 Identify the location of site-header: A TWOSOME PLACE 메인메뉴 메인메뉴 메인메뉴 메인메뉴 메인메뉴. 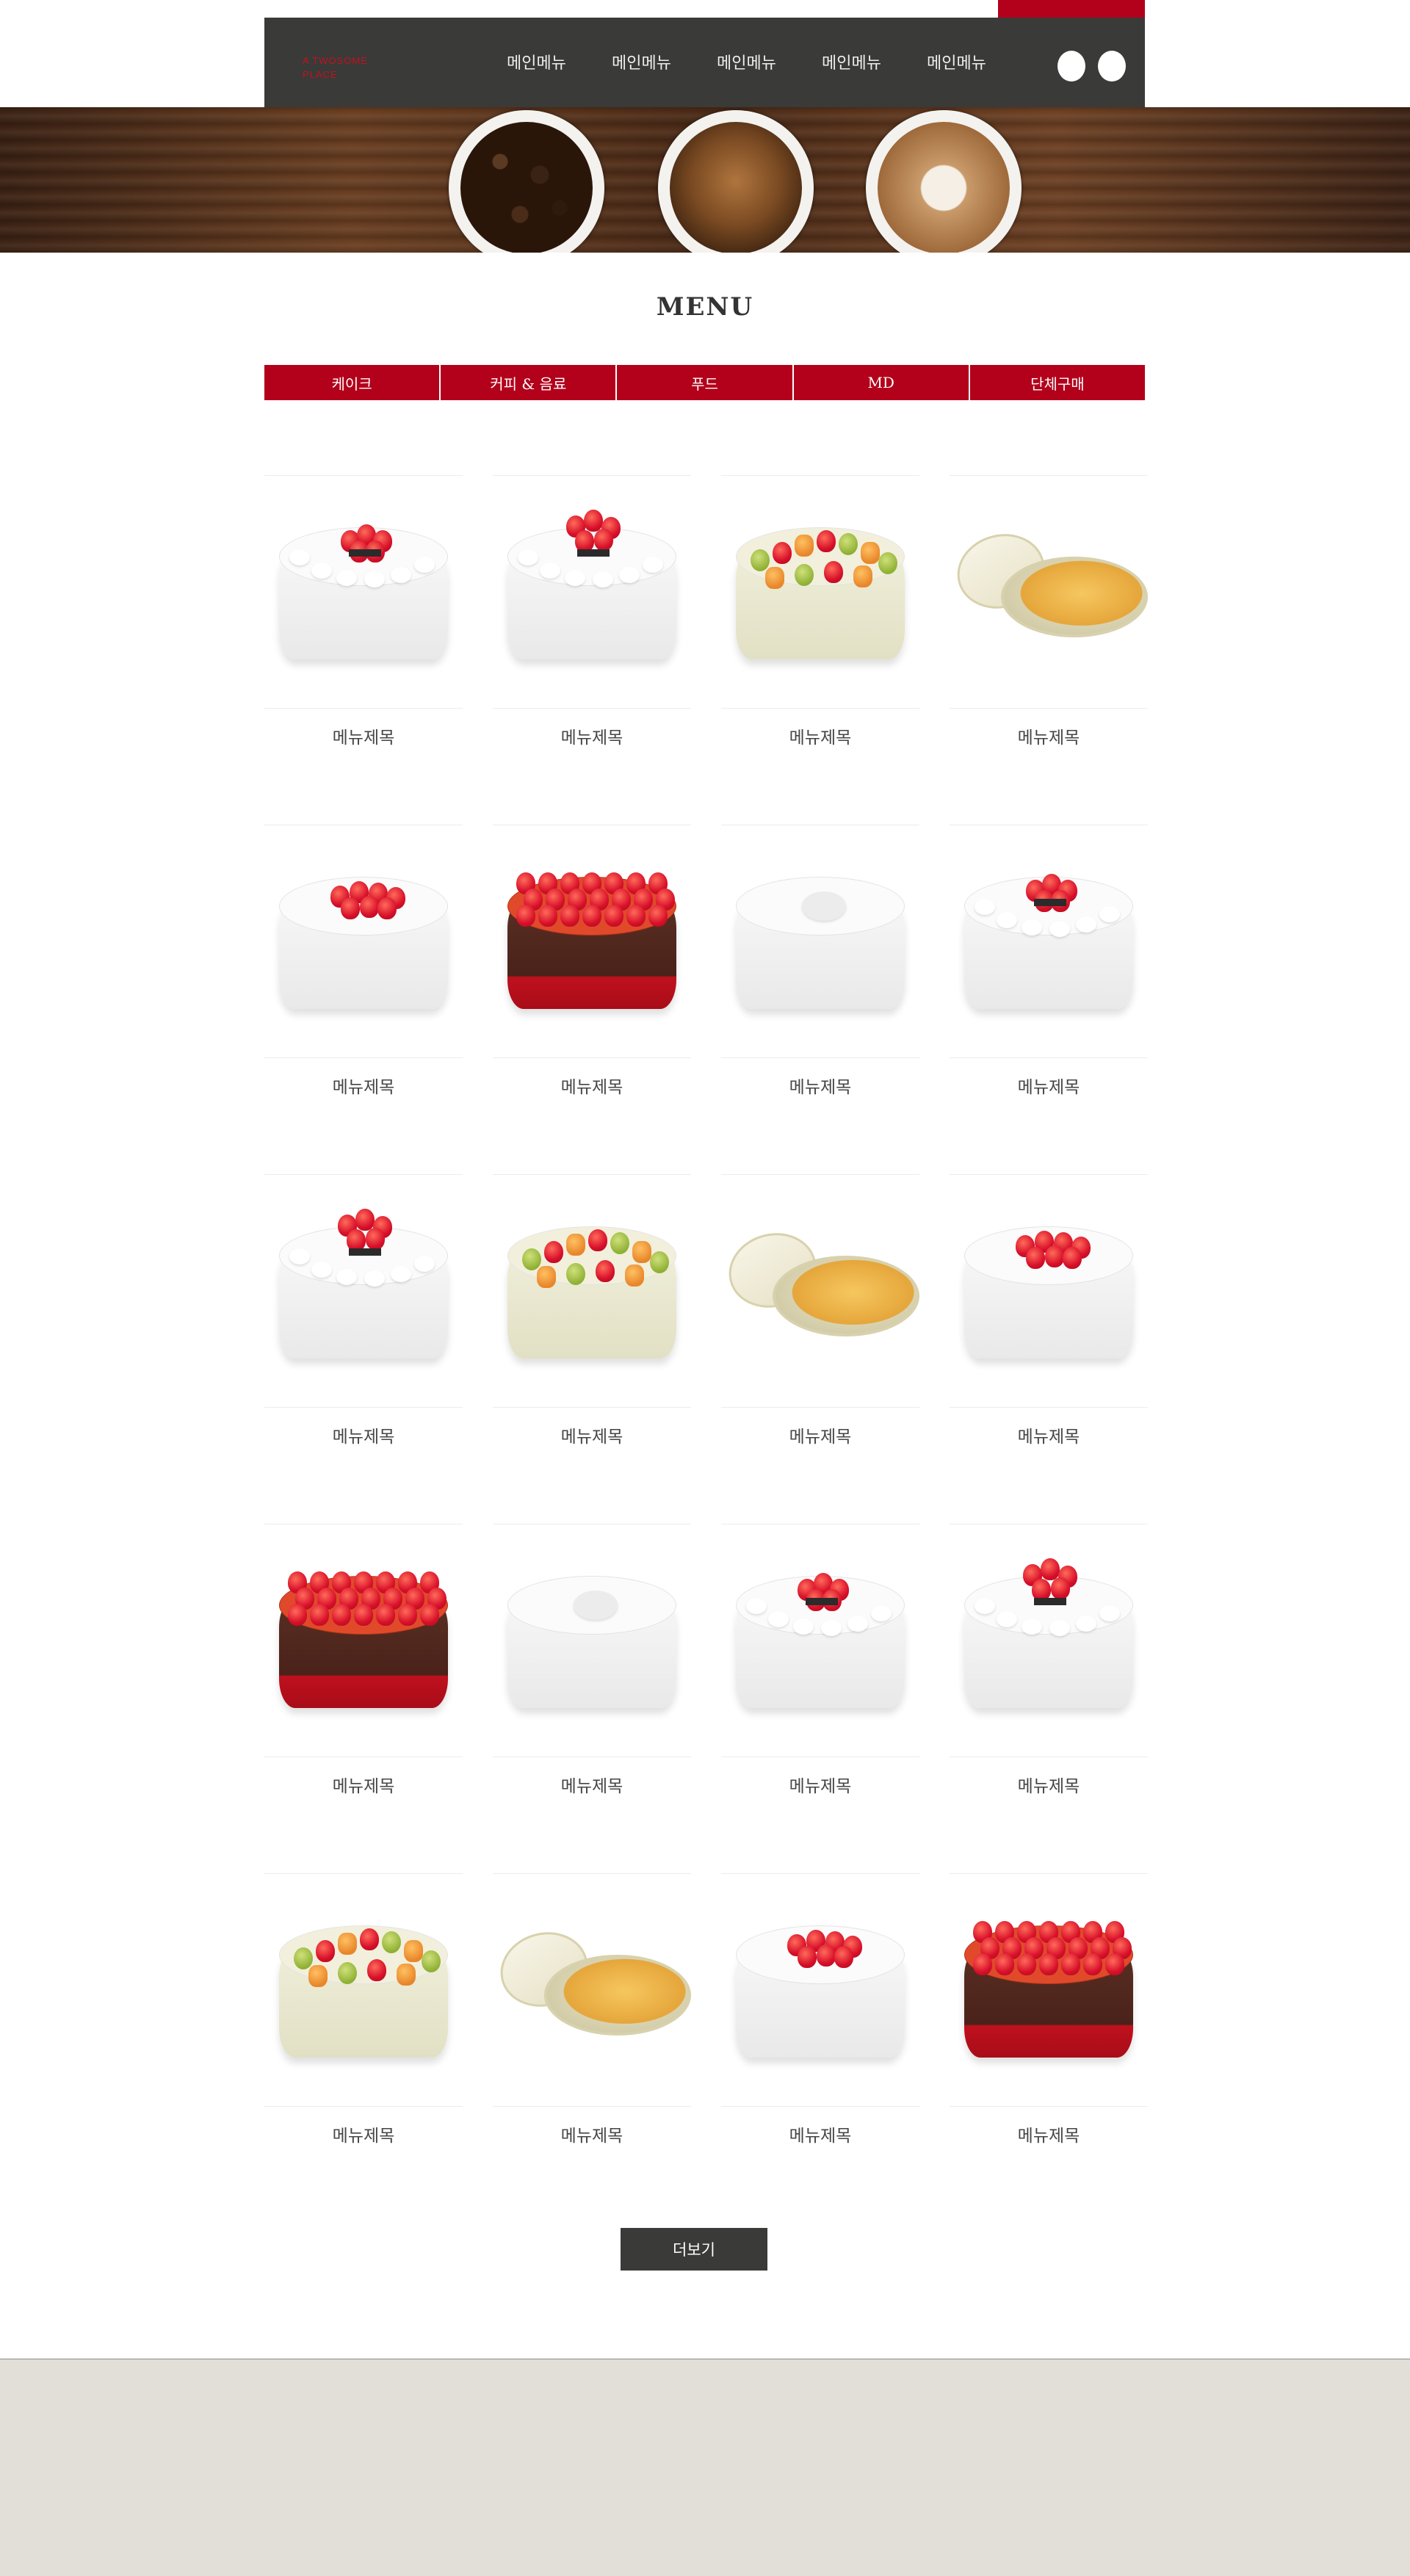
(704, 62).